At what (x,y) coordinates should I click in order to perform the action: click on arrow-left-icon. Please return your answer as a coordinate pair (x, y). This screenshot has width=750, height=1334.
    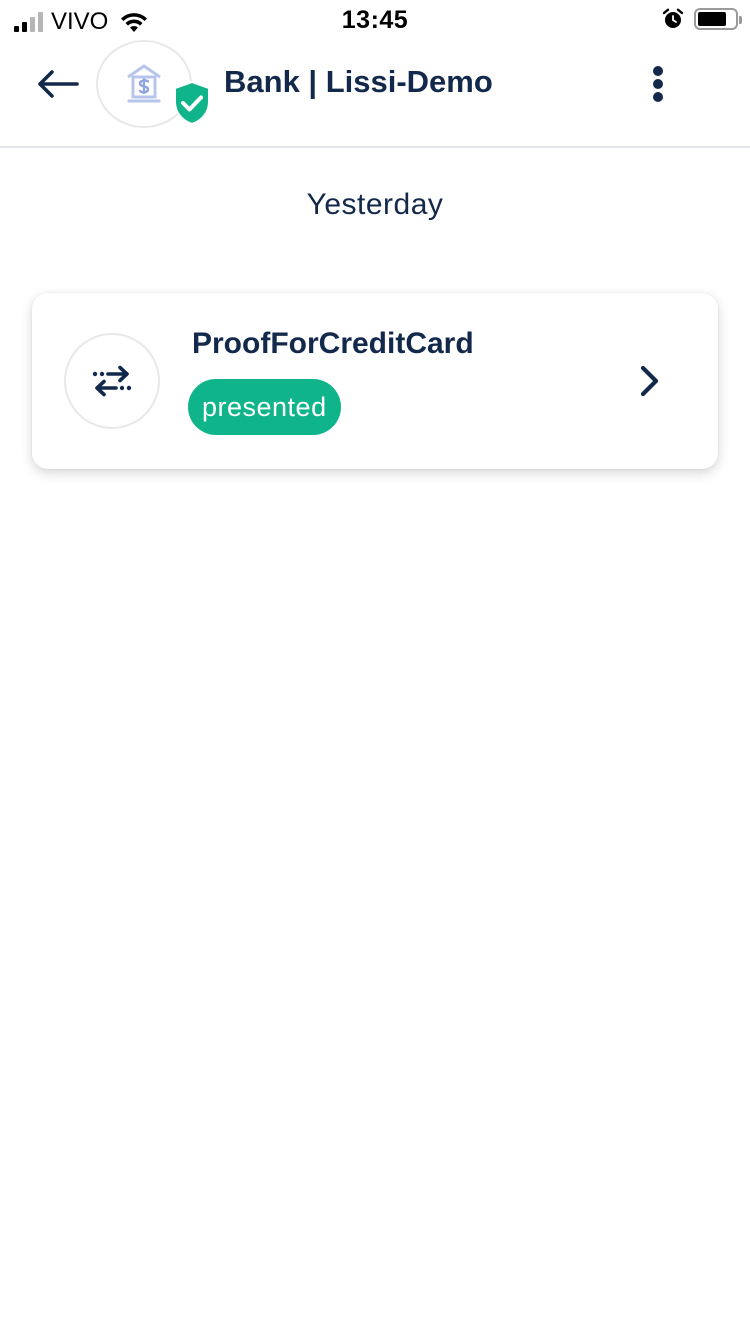
    Looking at the image, I should click on (58, 84).